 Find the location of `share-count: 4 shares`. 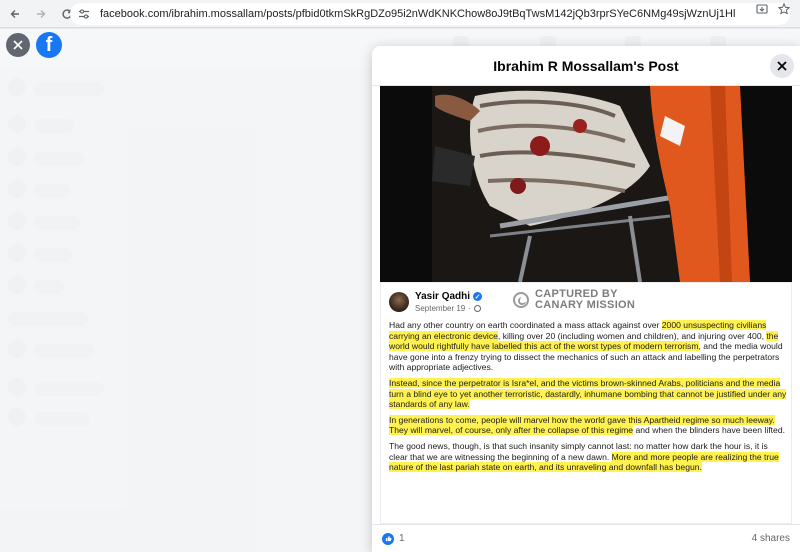

share-count: 4 shares is located at coordinates (771, 538).